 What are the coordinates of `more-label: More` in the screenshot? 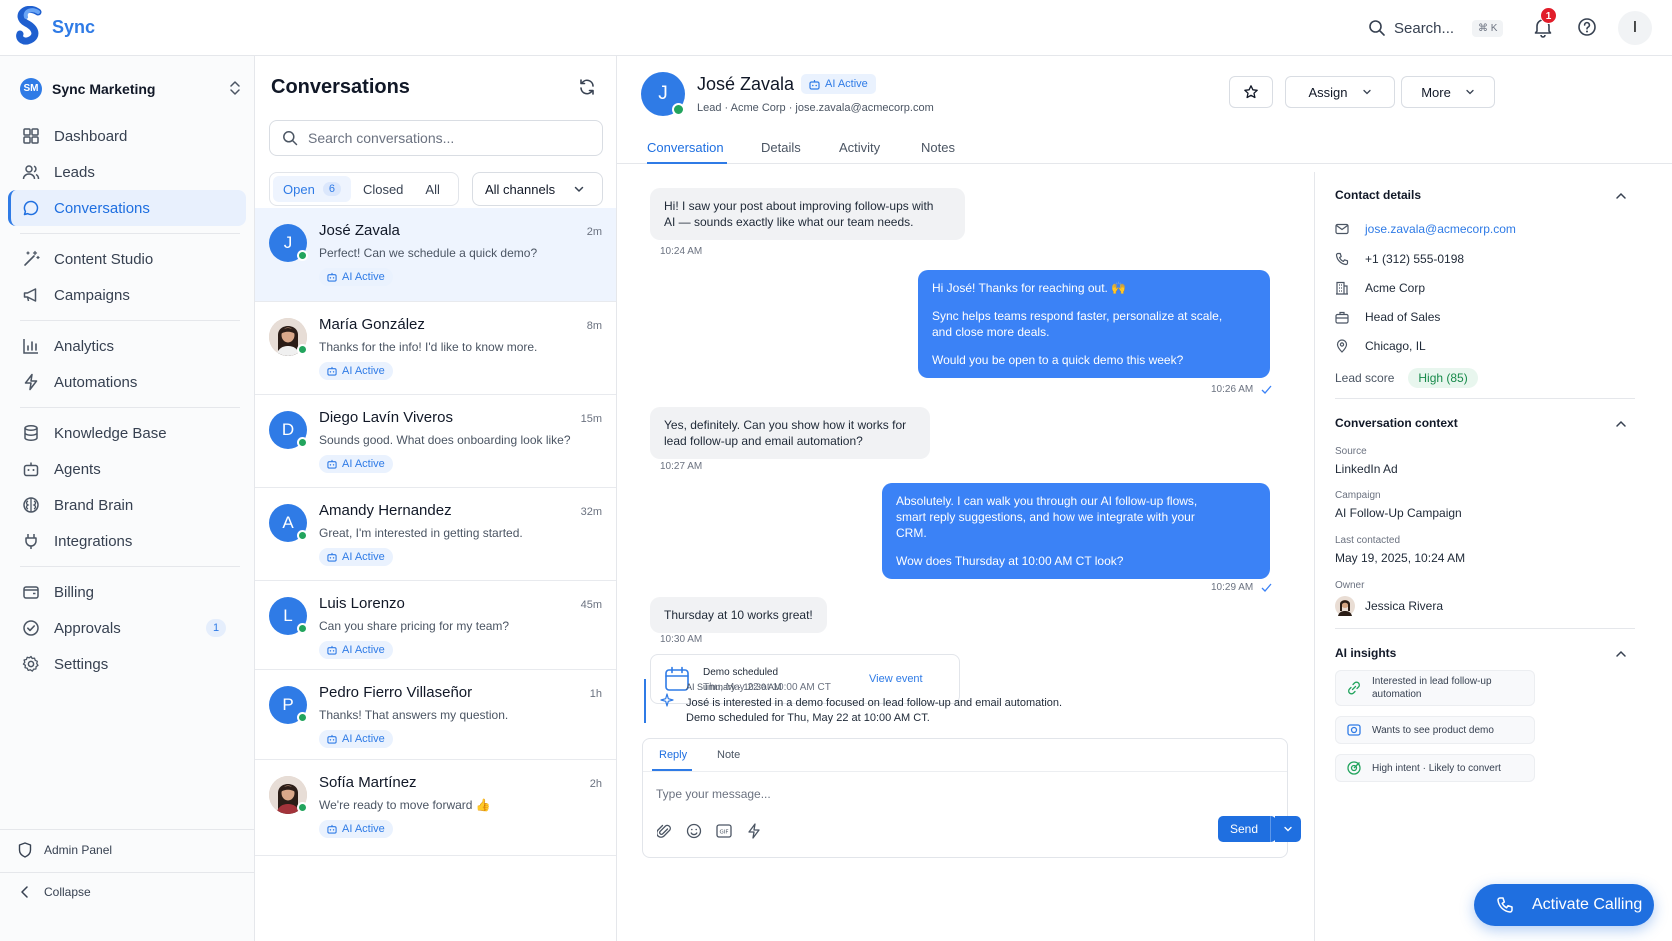 It's located at (1436, 92).